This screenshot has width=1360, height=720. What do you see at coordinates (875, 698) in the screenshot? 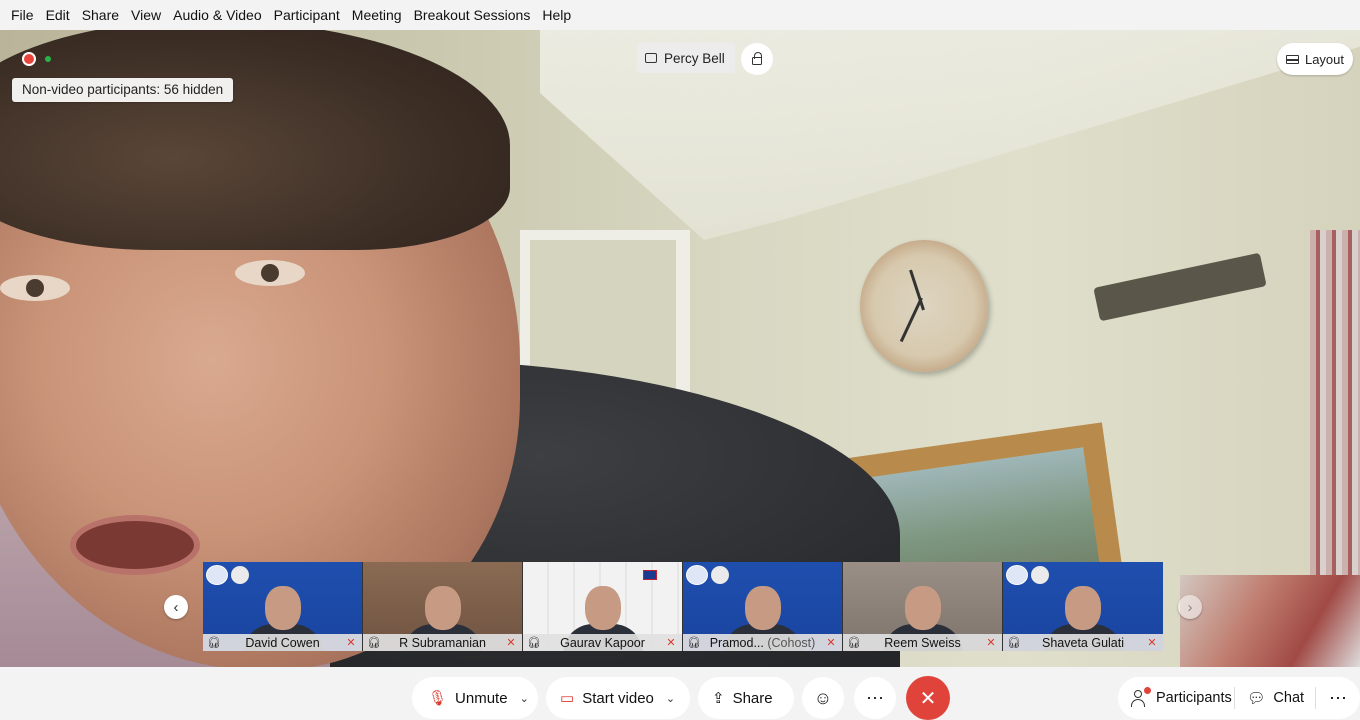
I see `more-options-button: ⋯` at bounding box center [875, 698].